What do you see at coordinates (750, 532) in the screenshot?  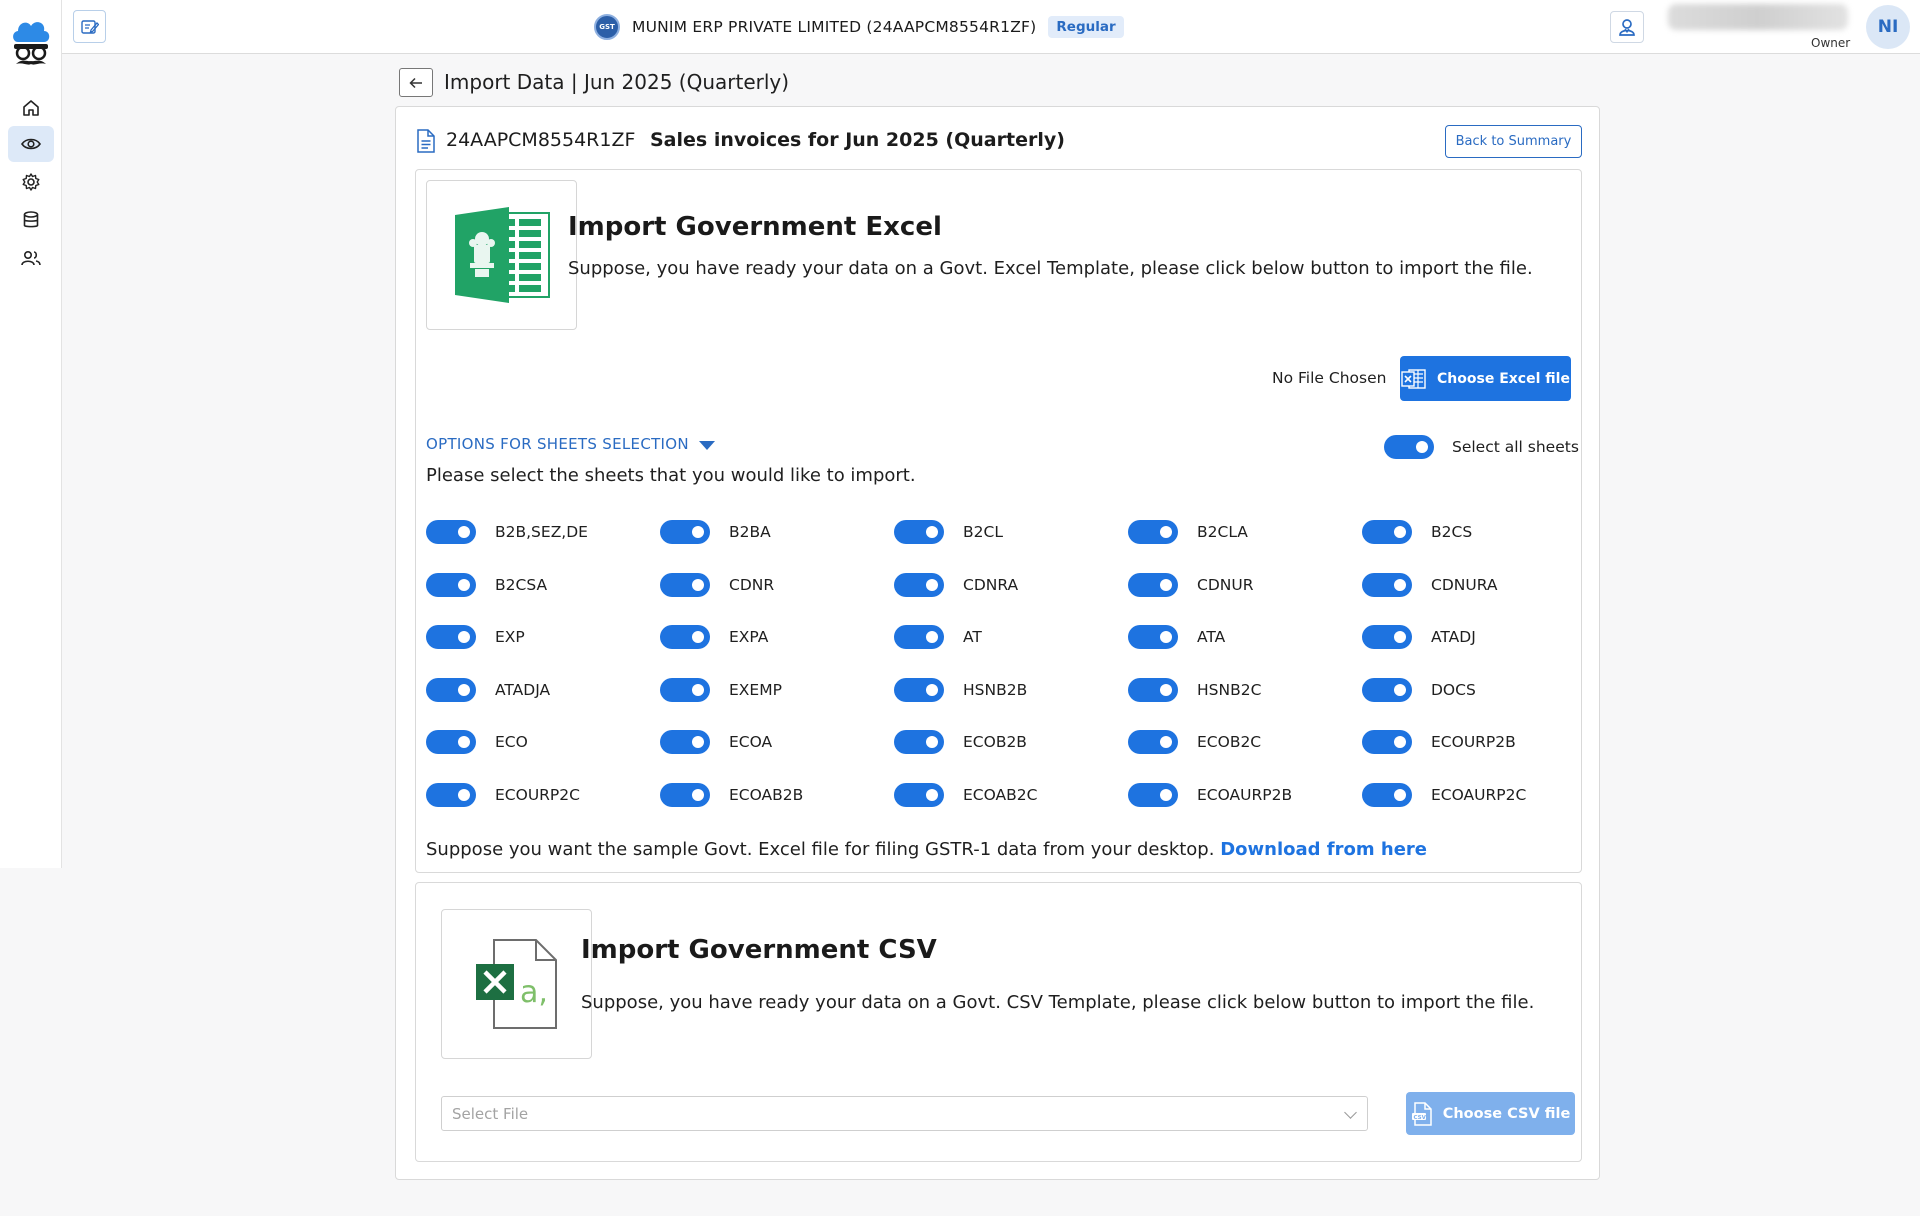 I see `sheet-label: B2BA` at bounding box center [750, 532].